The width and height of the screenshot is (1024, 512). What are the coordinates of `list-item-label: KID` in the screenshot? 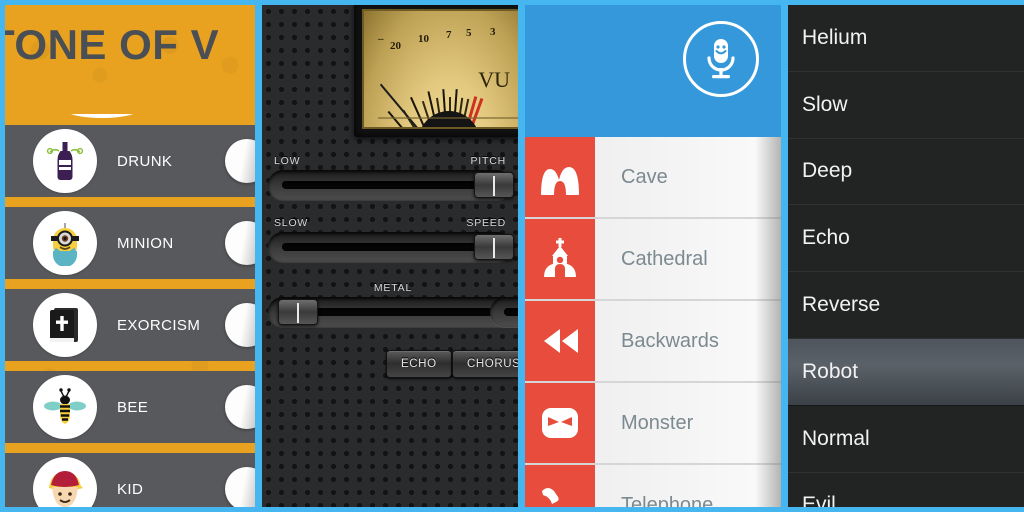 It's located at (130, 489).